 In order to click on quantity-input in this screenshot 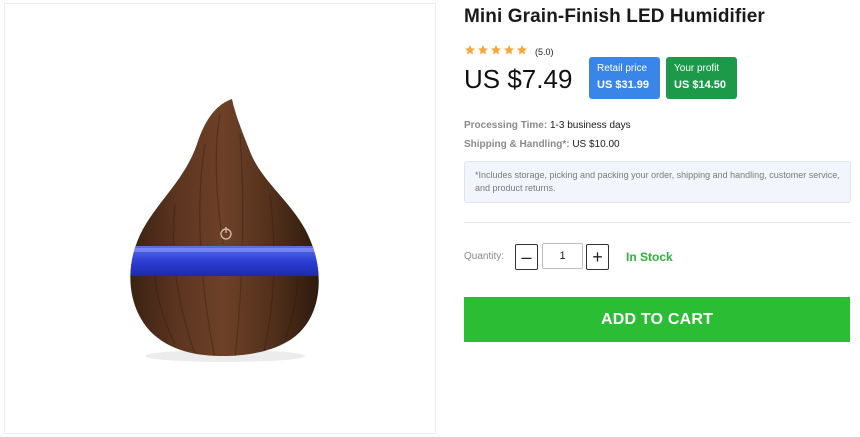, I will do `click(562, 256)`.